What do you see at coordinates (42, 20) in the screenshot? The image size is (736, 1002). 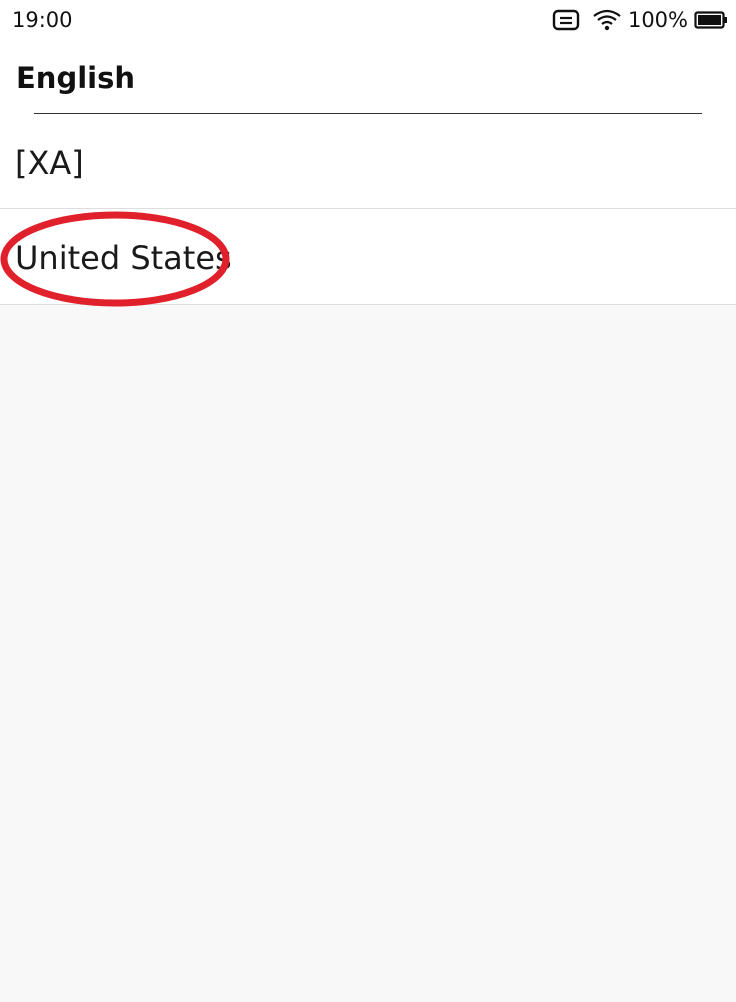 I see `status-time: 19:00` at bounding box center [42, 20].